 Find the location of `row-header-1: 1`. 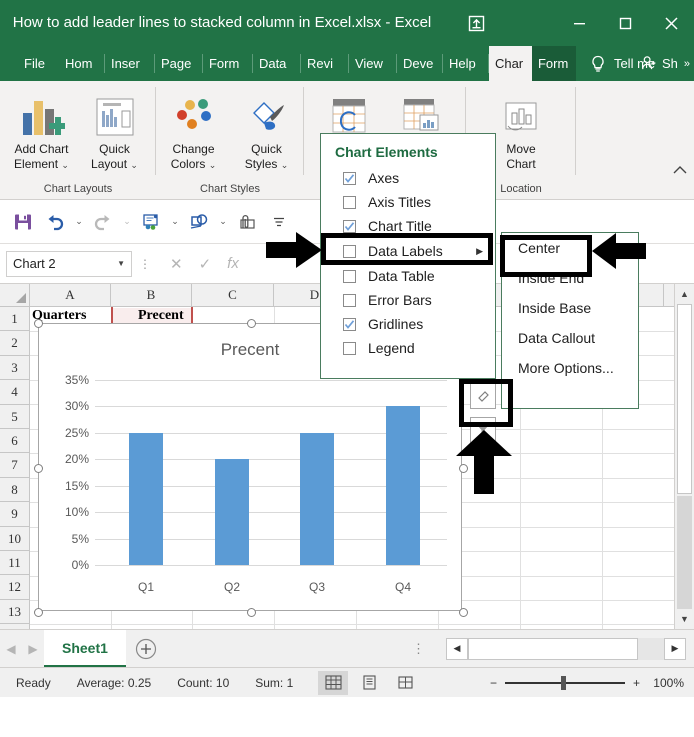

row-header-1: 1 is located at coordinates (14, 319).